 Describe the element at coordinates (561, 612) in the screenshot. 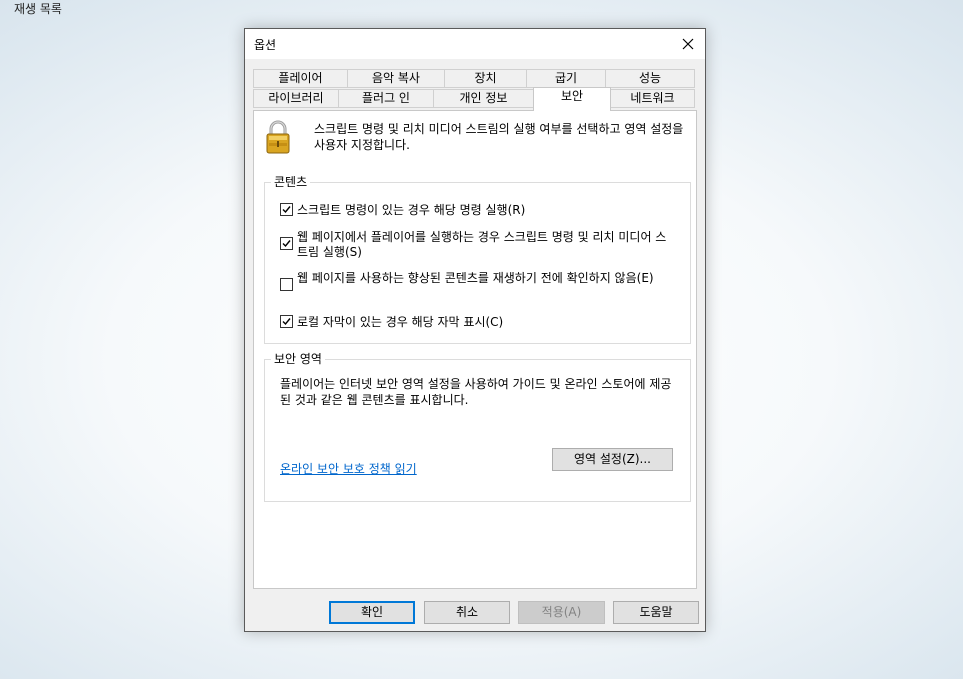

I see `apply-button: 적용(A)` at that location.